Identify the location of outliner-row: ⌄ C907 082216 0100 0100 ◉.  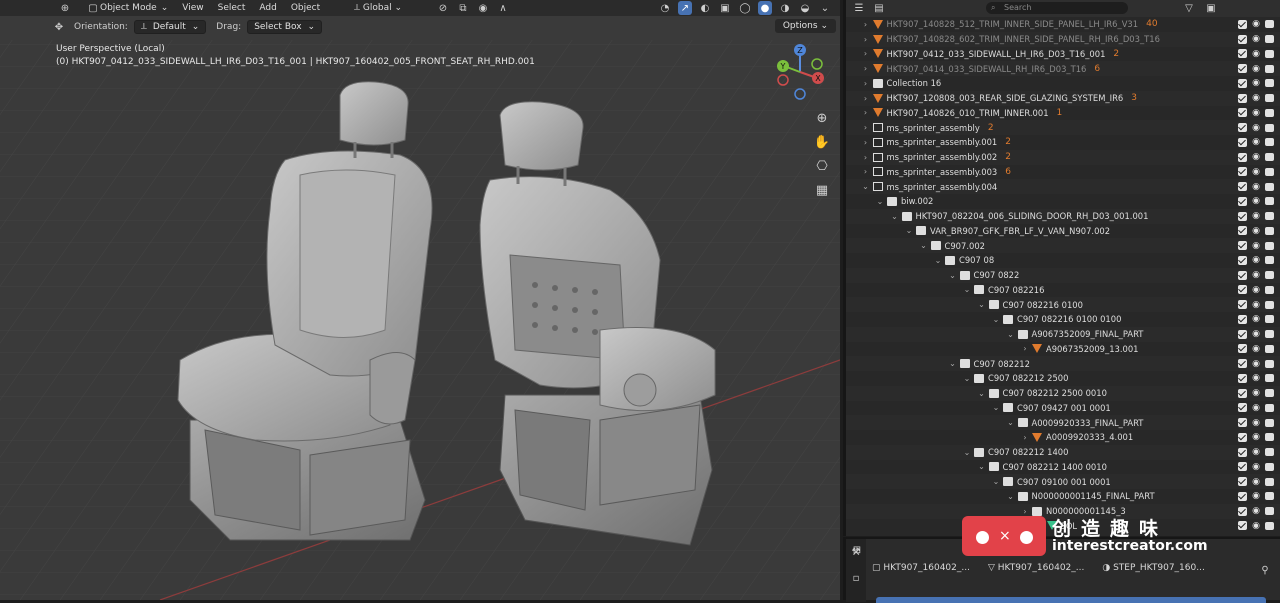
(1063, 319).